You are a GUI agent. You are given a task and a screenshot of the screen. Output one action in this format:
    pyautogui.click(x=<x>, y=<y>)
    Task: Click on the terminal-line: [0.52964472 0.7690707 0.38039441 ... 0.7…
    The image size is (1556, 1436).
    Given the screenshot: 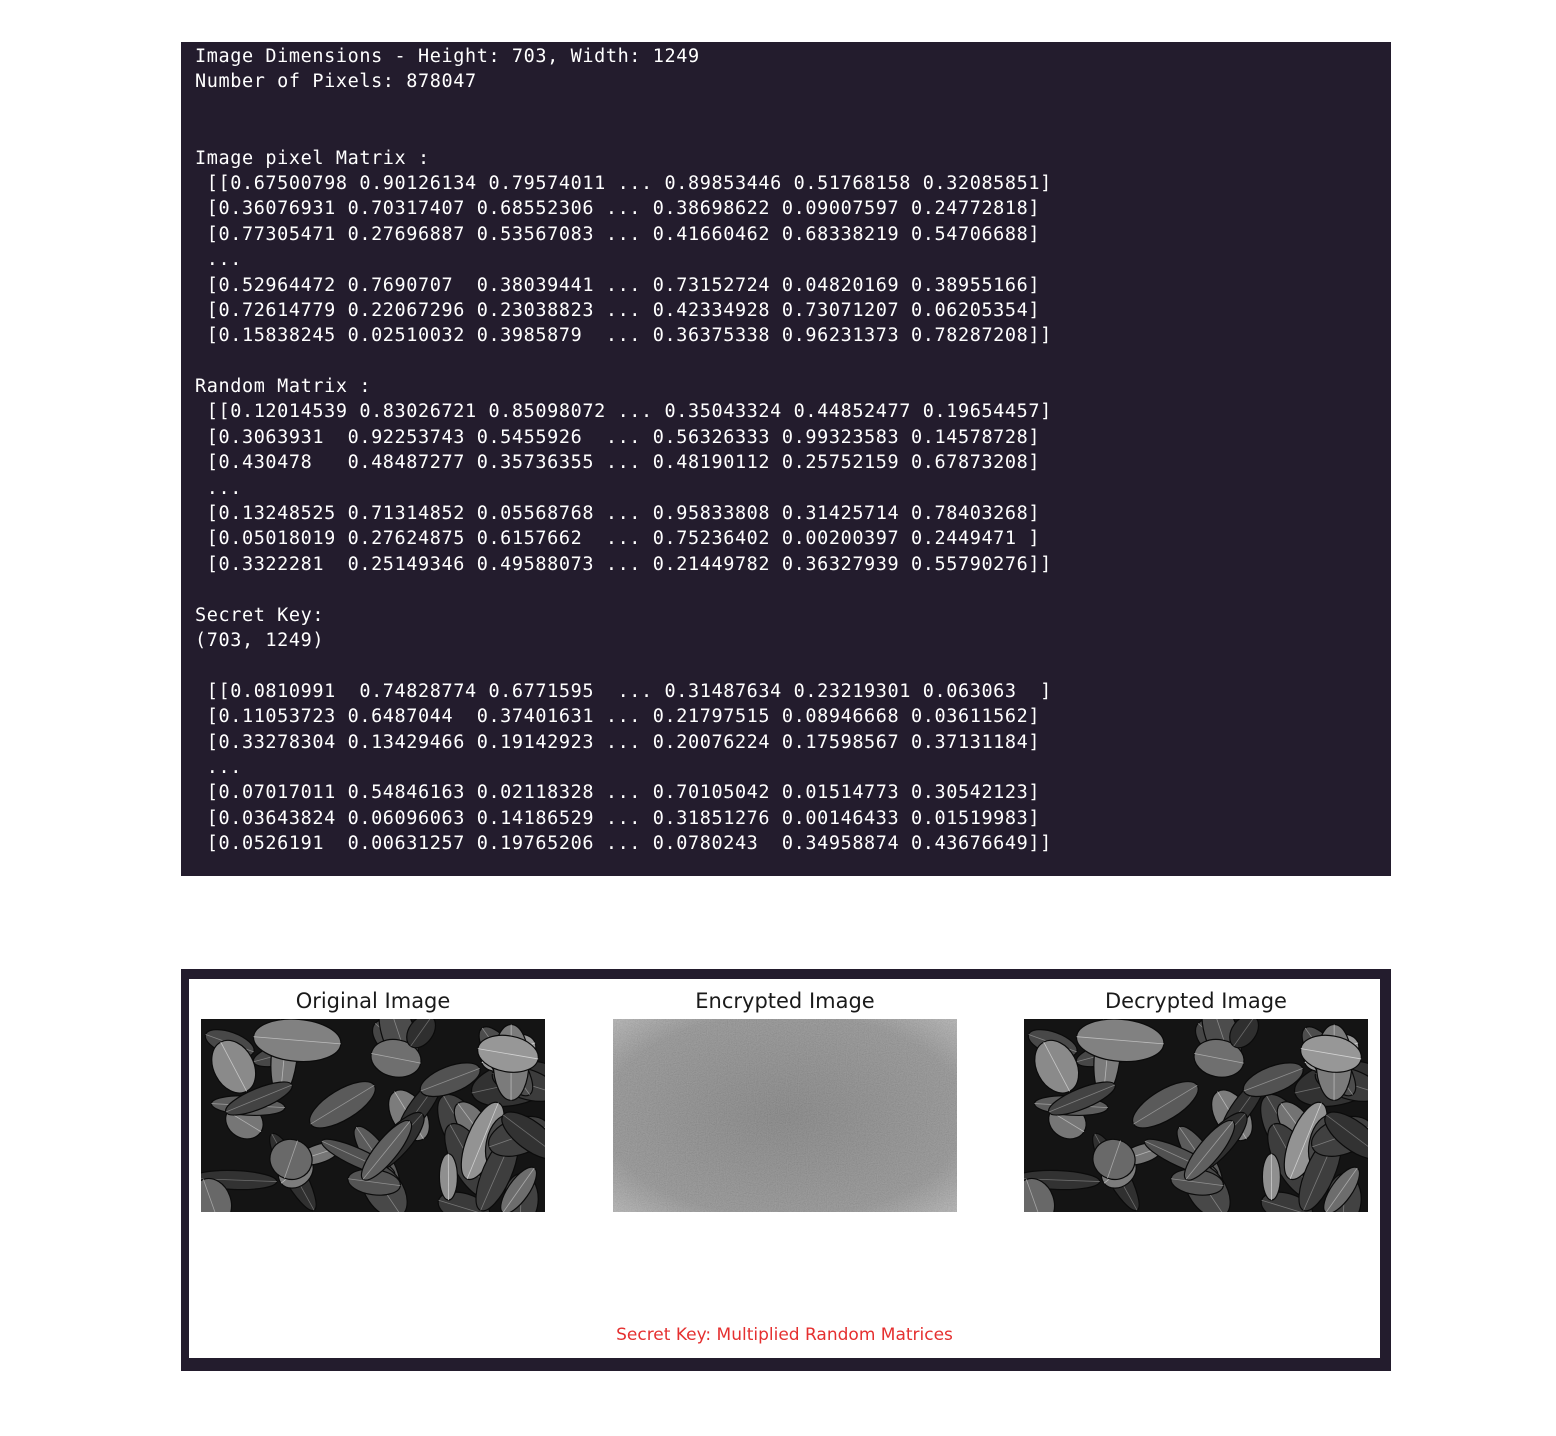 What is the action you would take?
    pyautogui.click(x=618, y=285)
    